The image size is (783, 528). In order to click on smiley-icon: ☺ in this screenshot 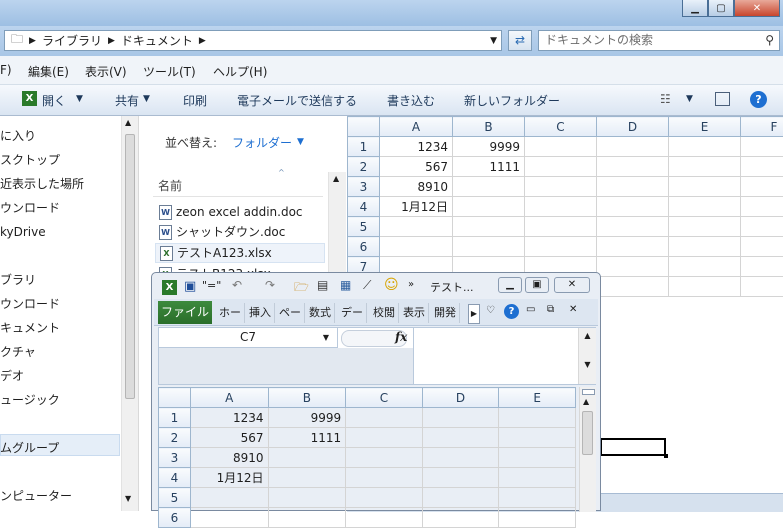, I will do `click(391, 285)`.